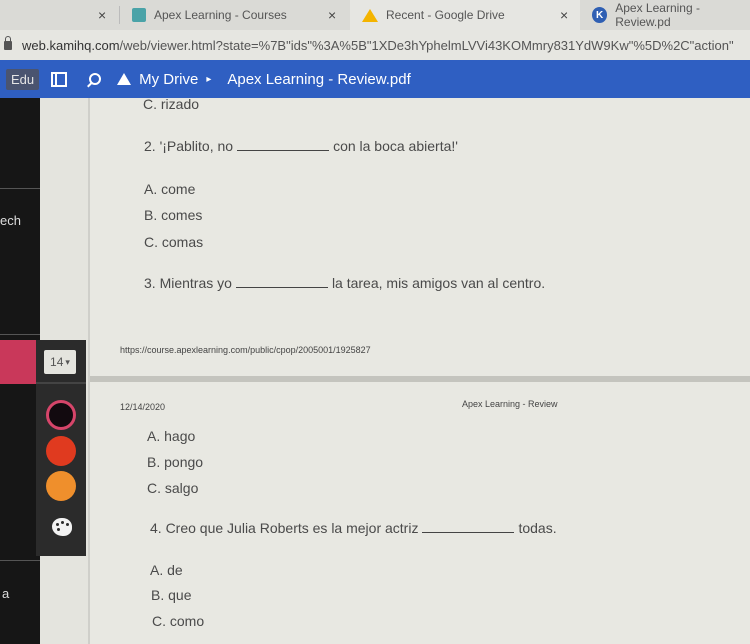  I want to click on document-title: Apex Learning - Review.pdf, so click(319, 79).